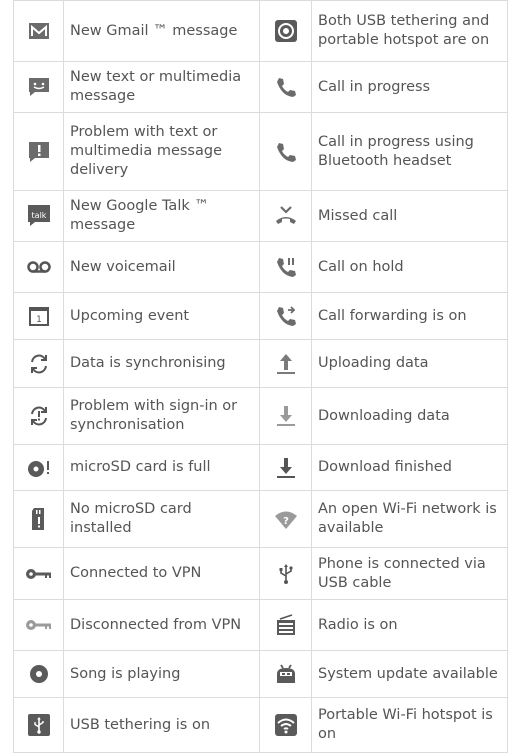 Image resolution: width=508 pixels, height=756 pixels. I want to click on text-message-icon, so click(38, 87).